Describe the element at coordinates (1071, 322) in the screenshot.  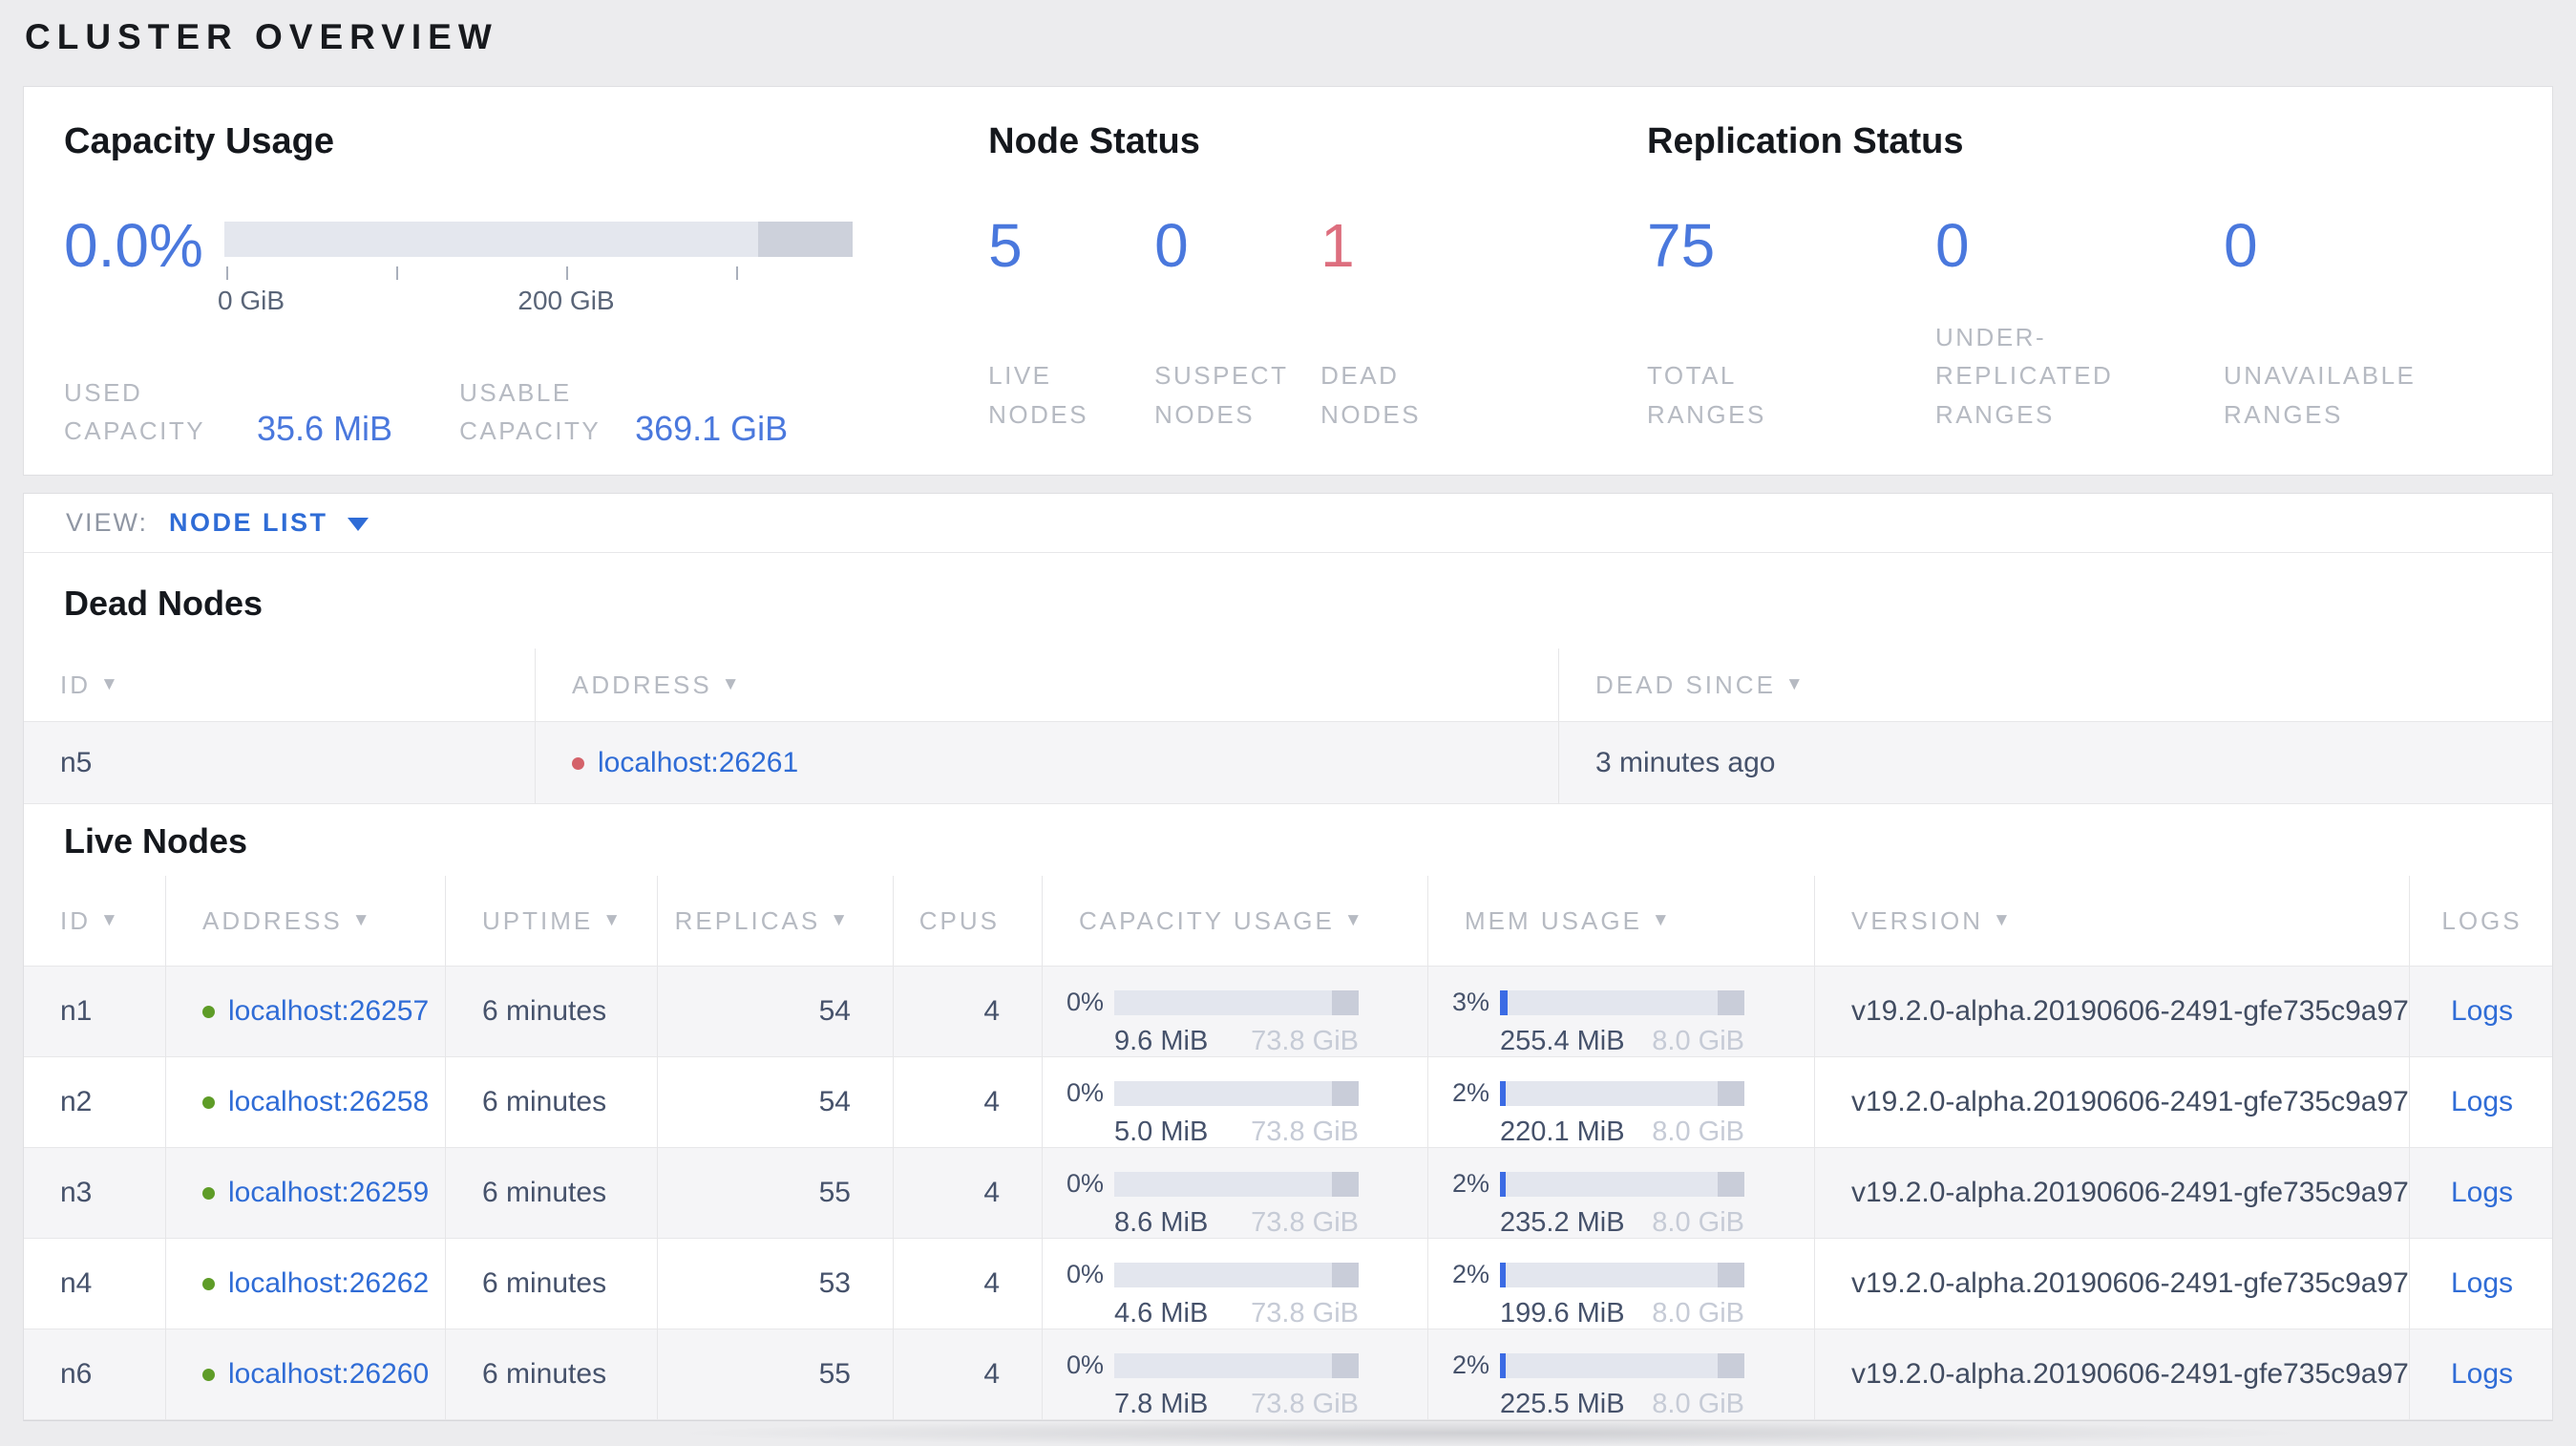
I see `stat-live-nodes: 5 LIVE NODES` at that location.